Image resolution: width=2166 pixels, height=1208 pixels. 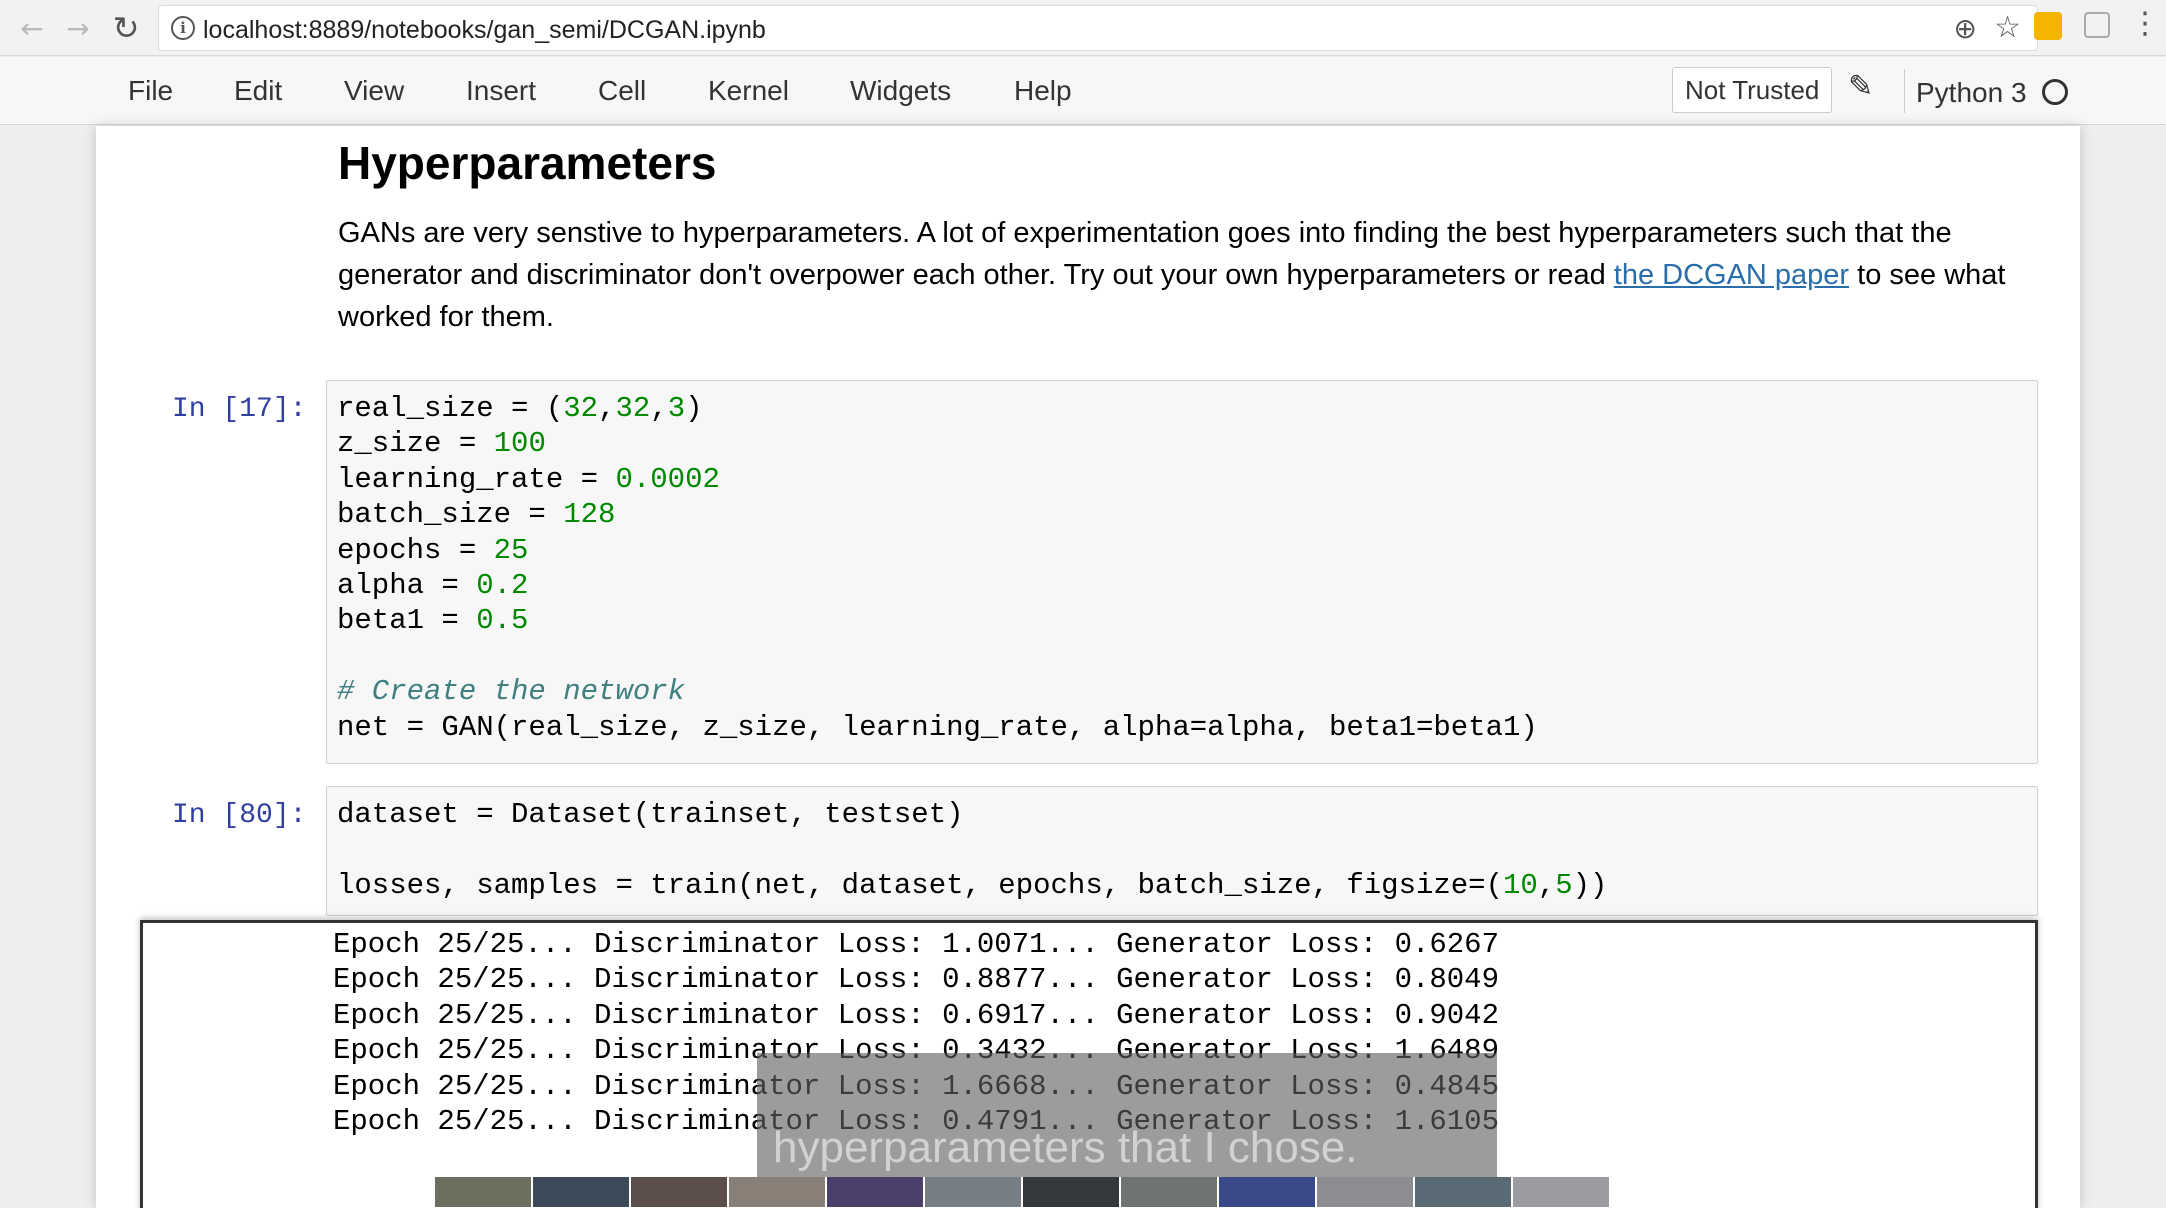 I want to click on zoom-icon: ⊕, so click(x=1965, y=28).